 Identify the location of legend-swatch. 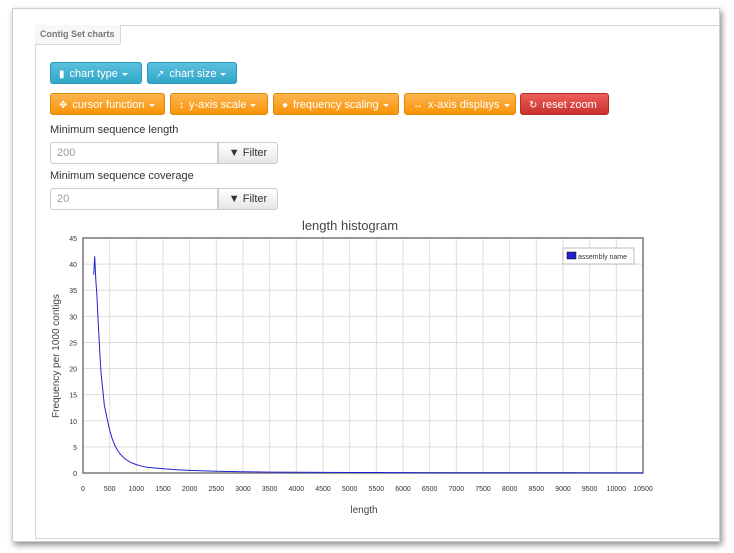
(571, 255).